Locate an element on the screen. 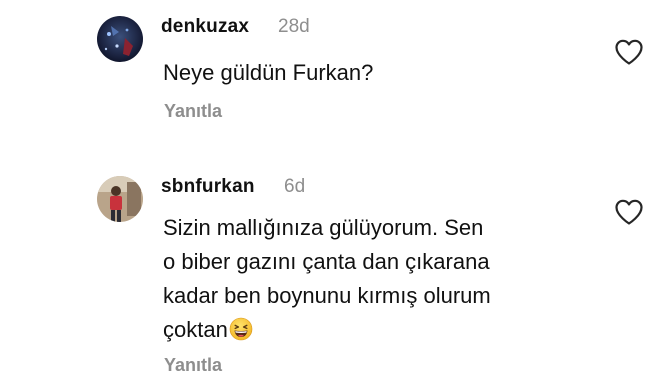 This screenshot has height=378, width=672. comment-text-line: Neye güldün Furkan? is located at coordinates (268, 72).